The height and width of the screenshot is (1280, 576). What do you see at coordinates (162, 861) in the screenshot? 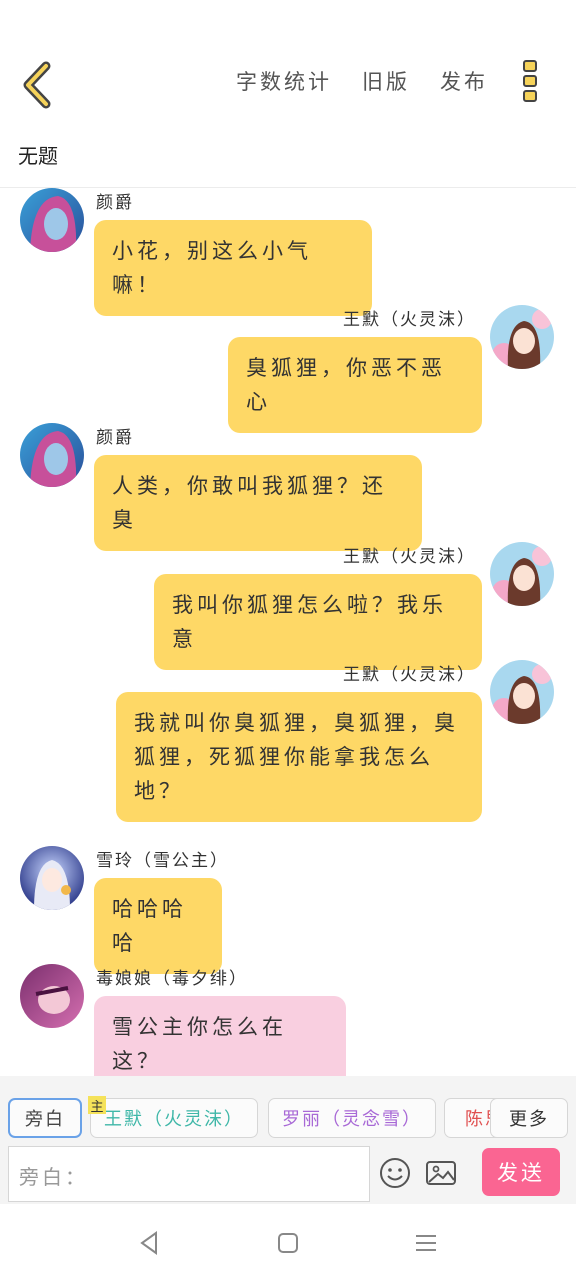
I see `speaker-name: 雪玲（雪公主）` at bounding box center [162, 861].